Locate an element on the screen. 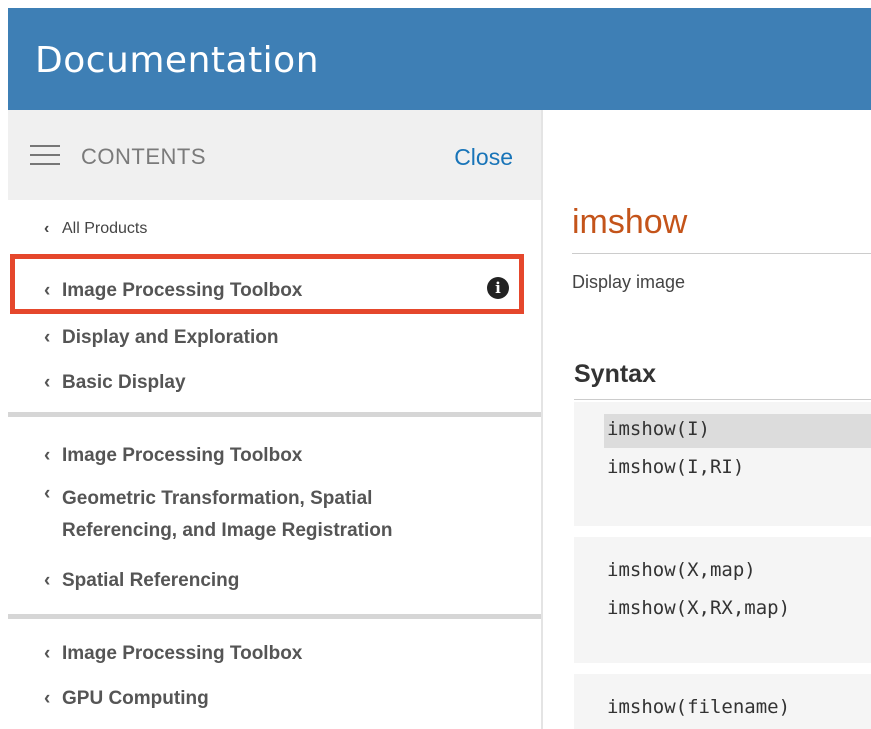 This screenshot has height=729, width=871. code-line: imshow(I,RI) is located at coordinates (675, 467).